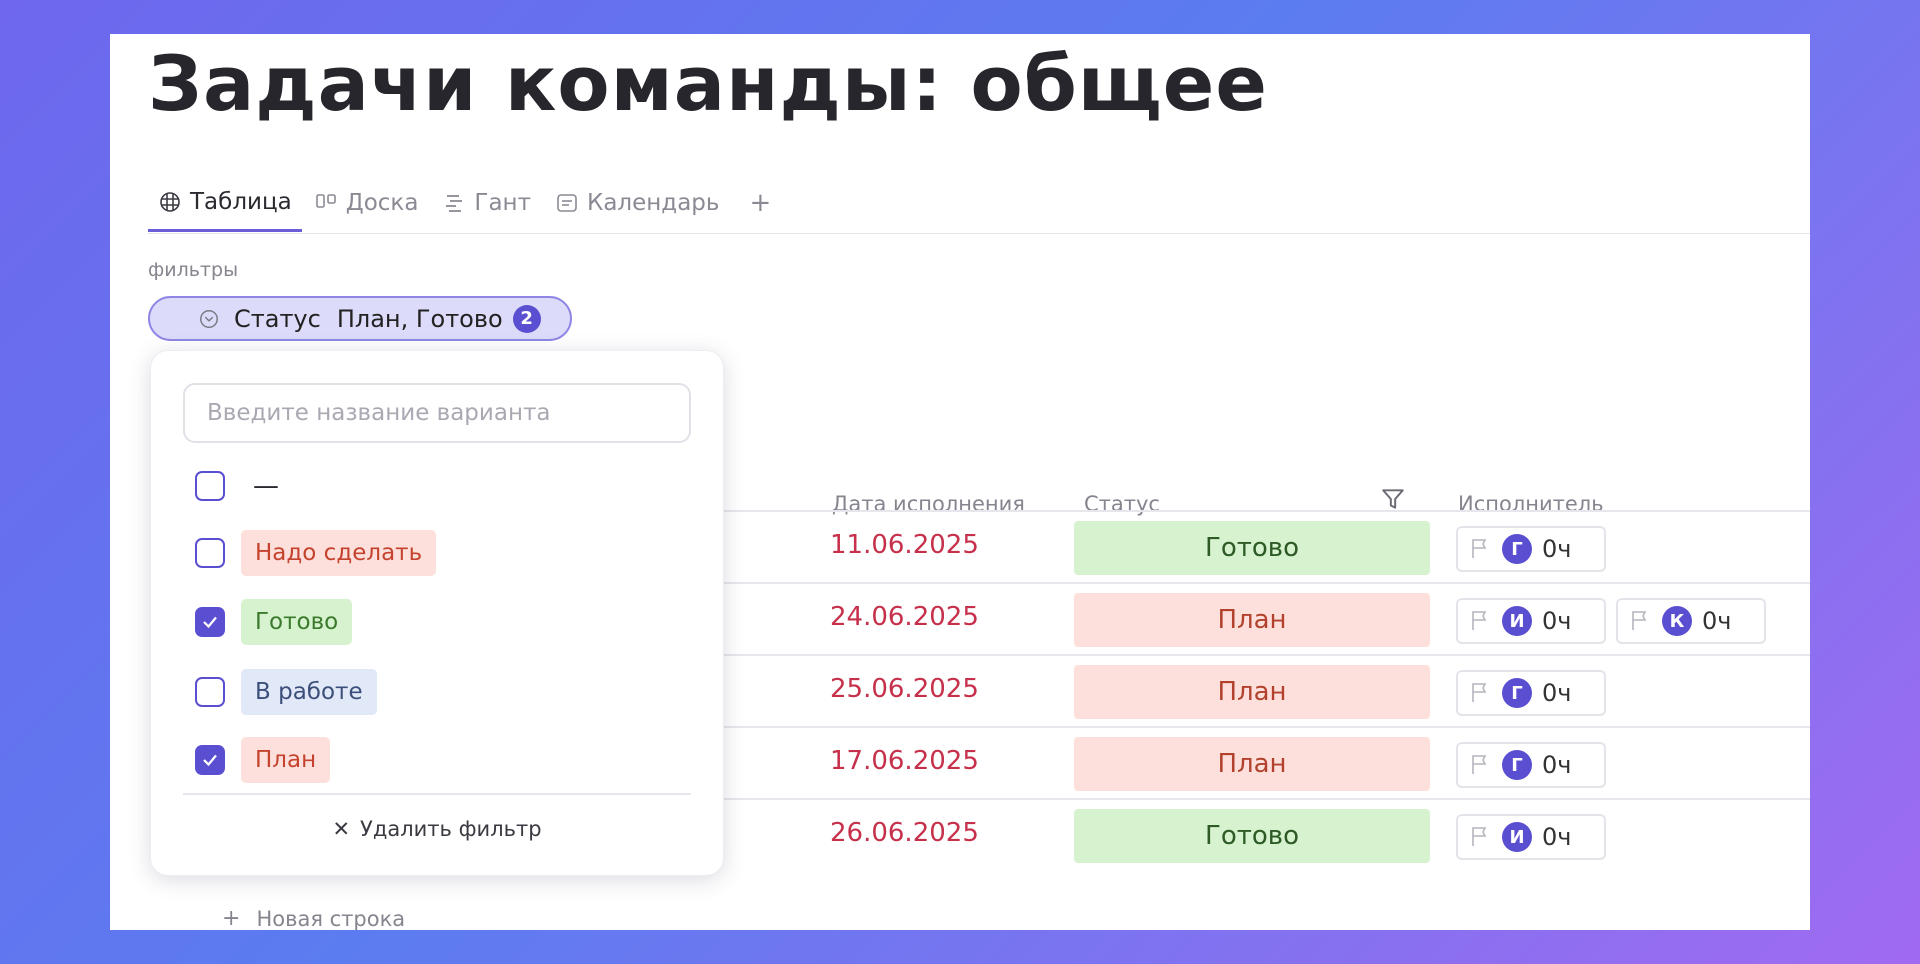 This screenshot has height=964, width=1920. I want to click on view-tabs: Таблица Доска Гант Календарь +, so click(979, 204).